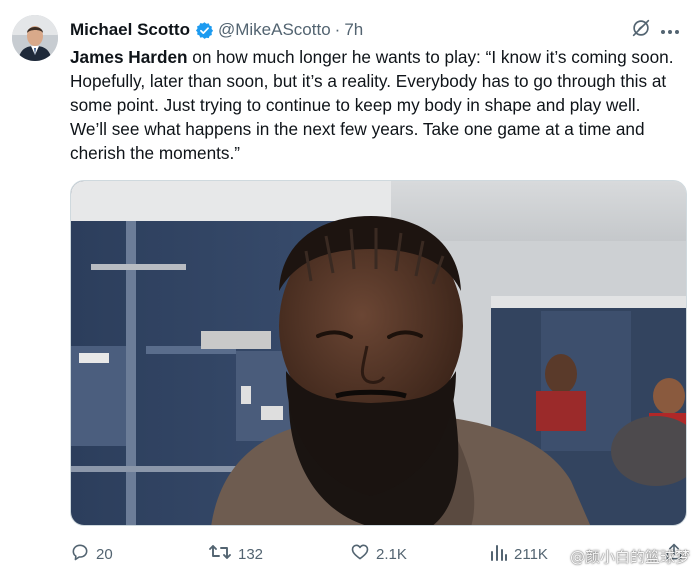  I want to click on views-chart-icon, so click(502, 554).